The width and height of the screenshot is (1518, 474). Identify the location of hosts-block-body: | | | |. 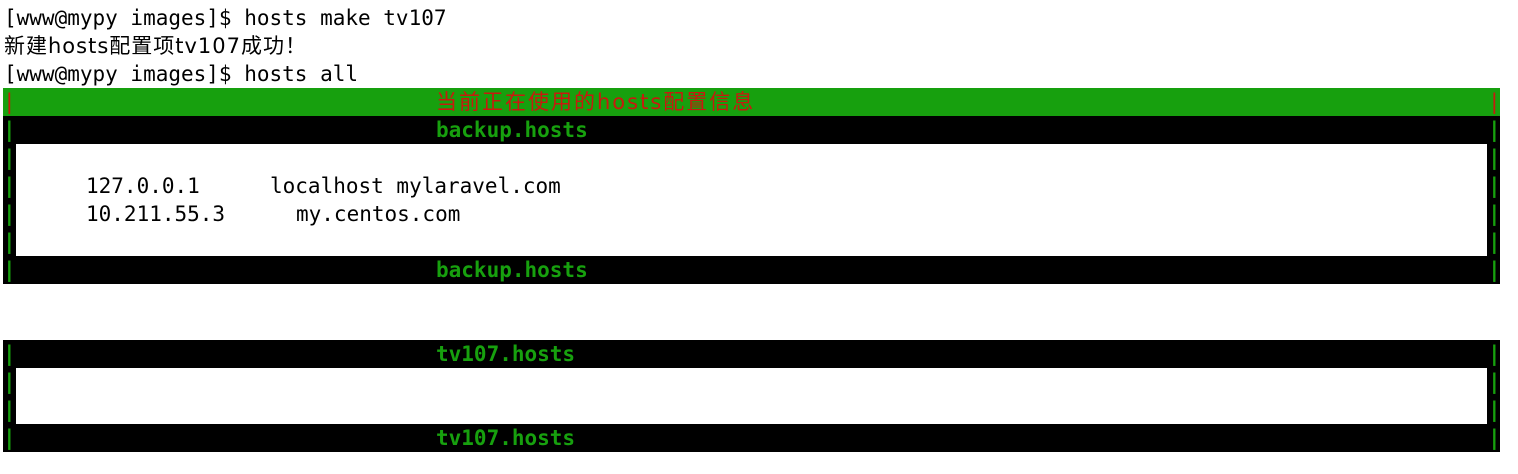
(752, 396).